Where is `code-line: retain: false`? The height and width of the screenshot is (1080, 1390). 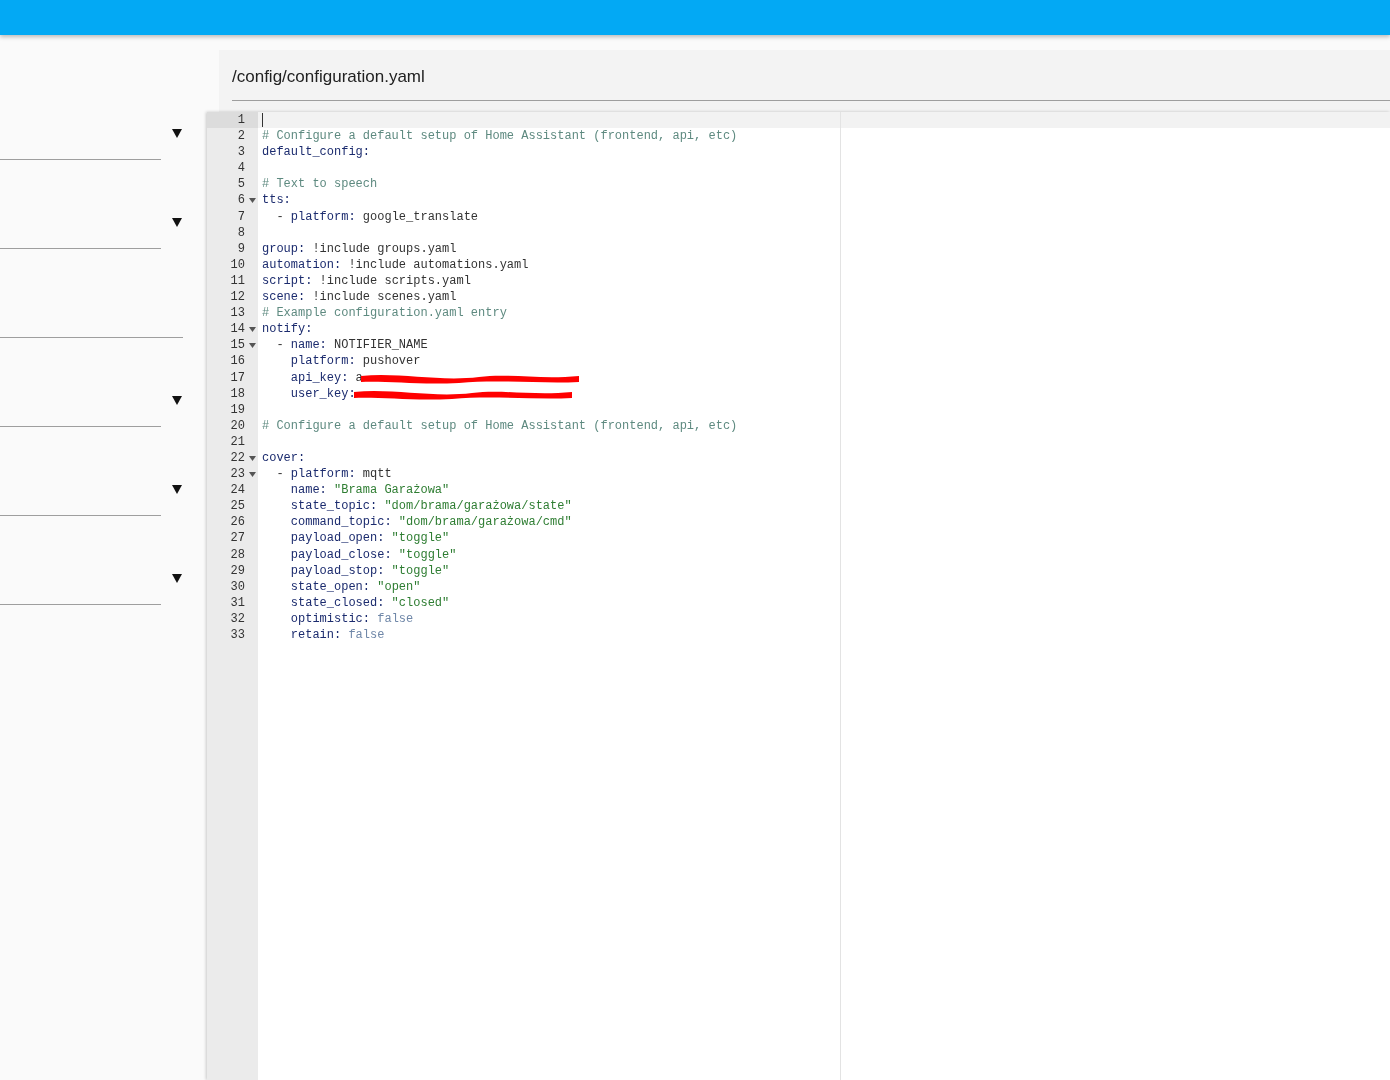
code-line: retain: false is located at coordinates (337, 635).